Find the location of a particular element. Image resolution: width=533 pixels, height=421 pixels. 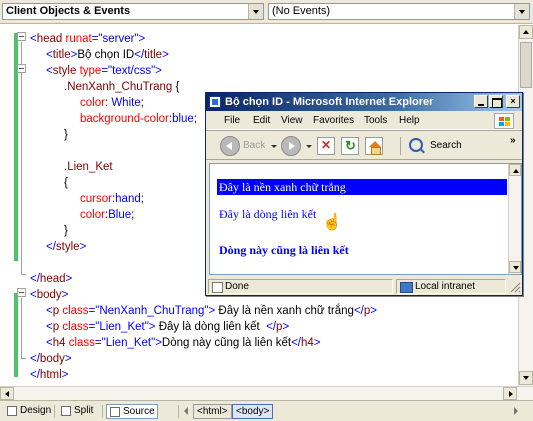

editor-horizontal-scrollbar is located at coordinates (266, 393).